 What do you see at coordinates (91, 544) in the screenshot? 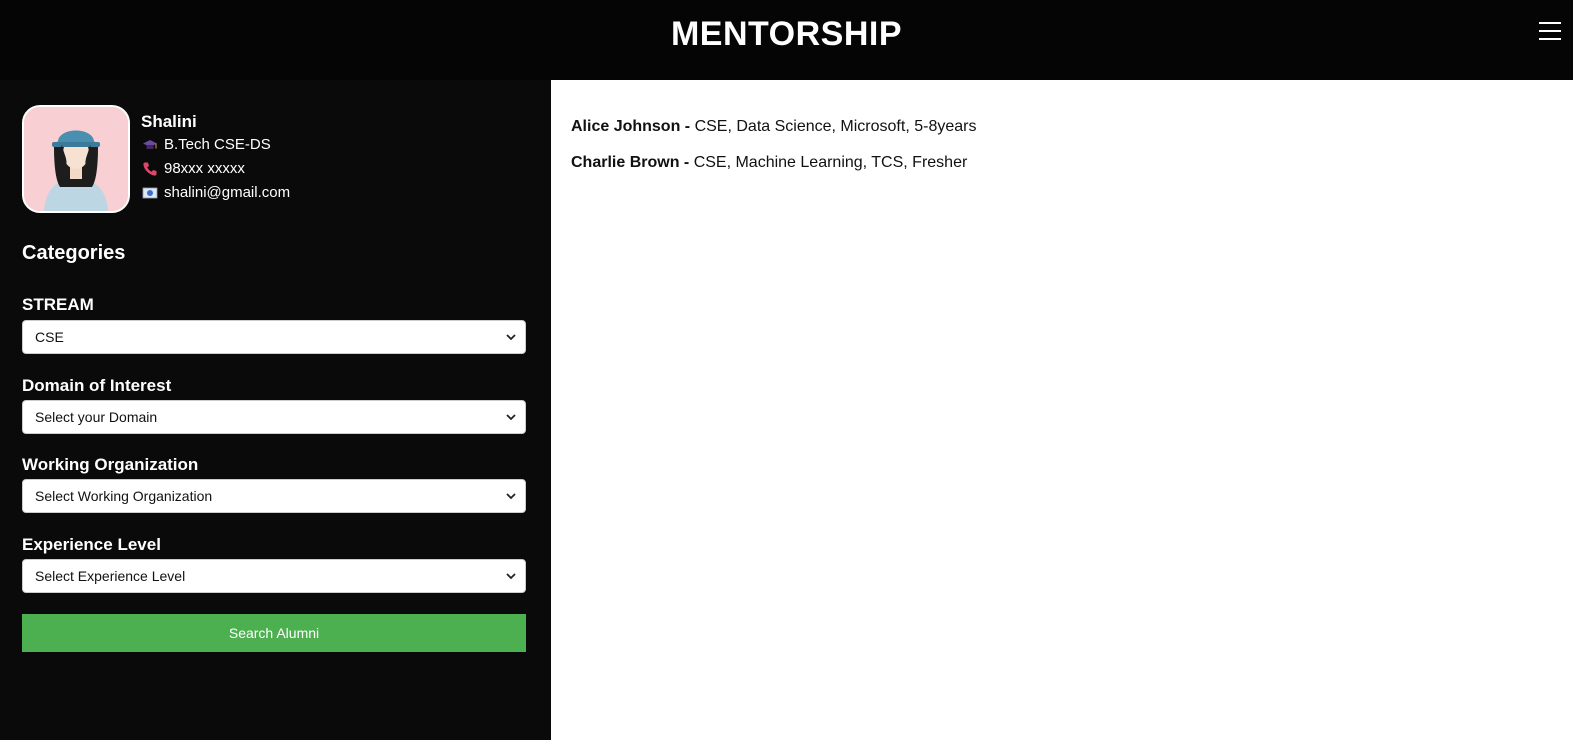
I see `experience-label: Experience Level` at bounding box center [91, 544].